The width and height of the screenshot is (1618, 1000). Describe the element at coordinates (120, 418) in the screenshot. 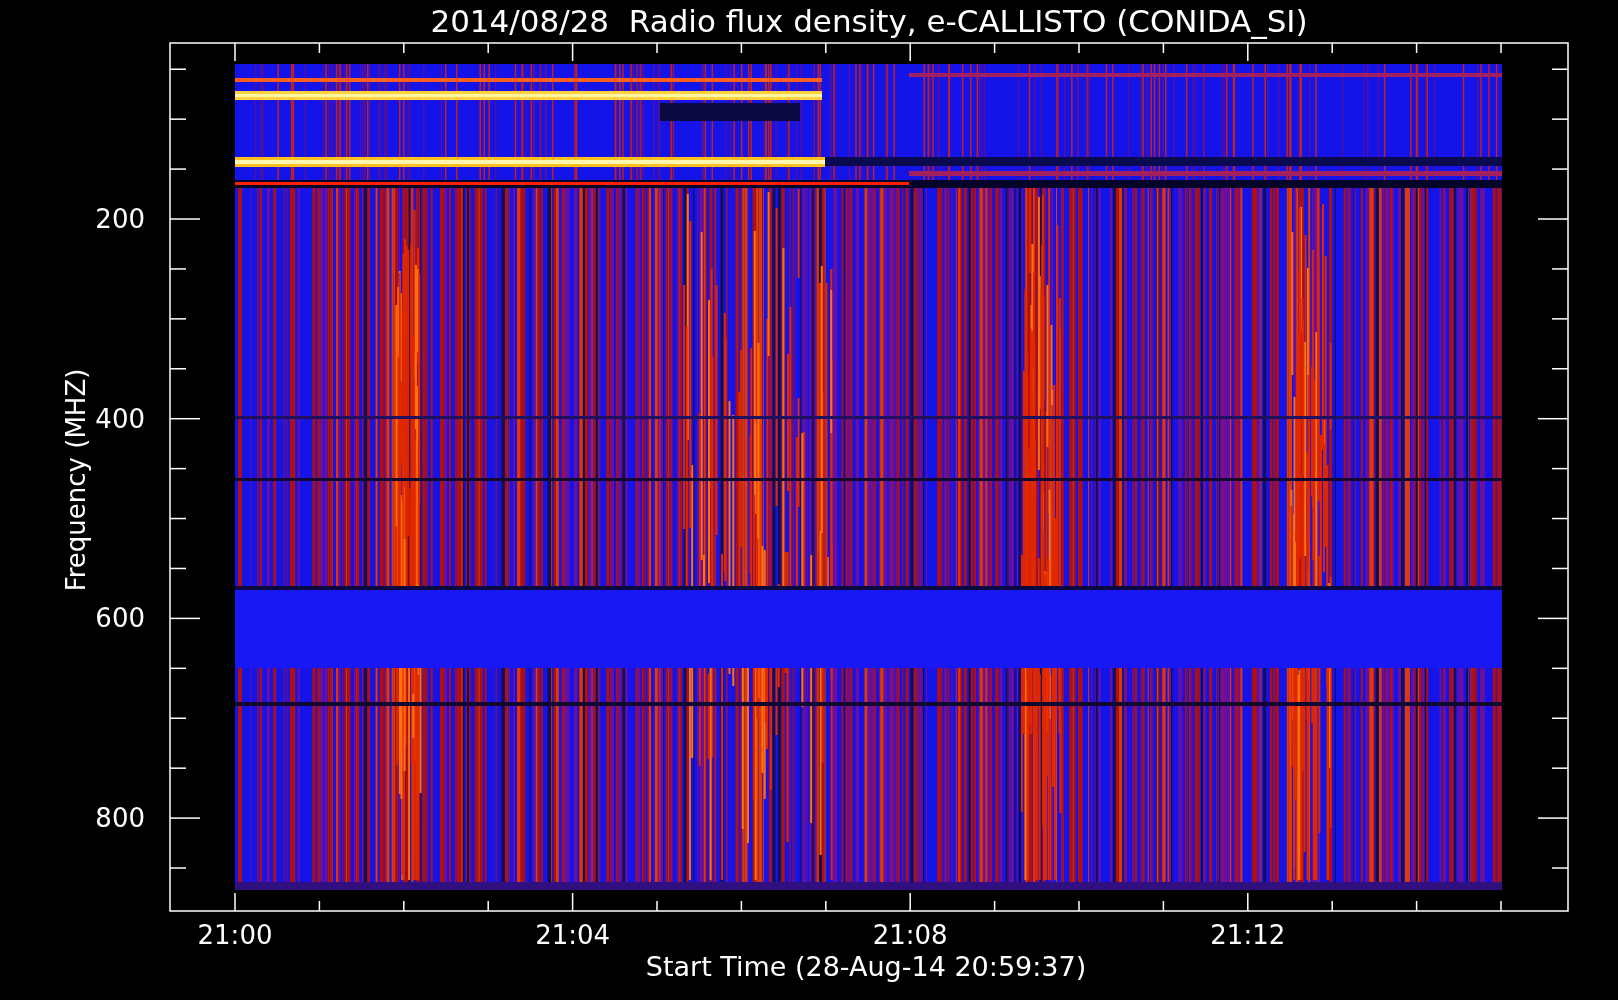

I see `y-tick-label: 400` at that location.